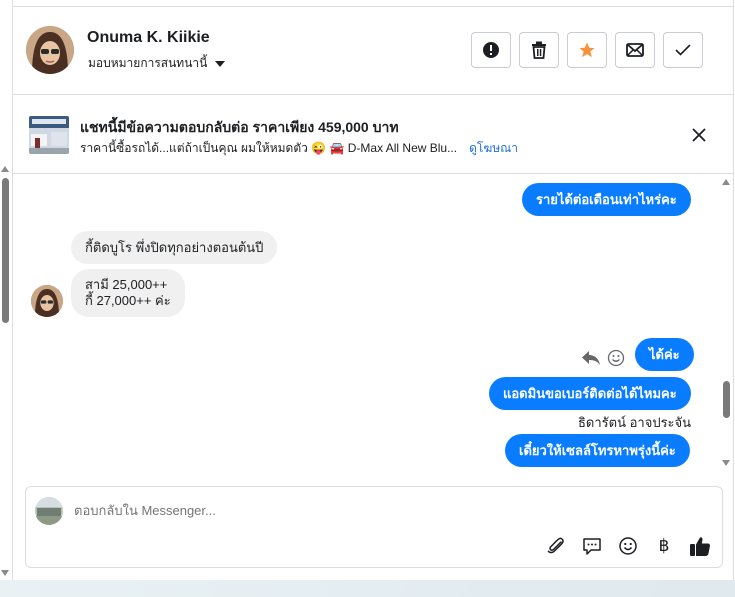 The image size is (735, 597). Describe the element at coordinates (664, 354) in the screenshot. I see `message-outgoing: ได้ค่ะ` at that location.